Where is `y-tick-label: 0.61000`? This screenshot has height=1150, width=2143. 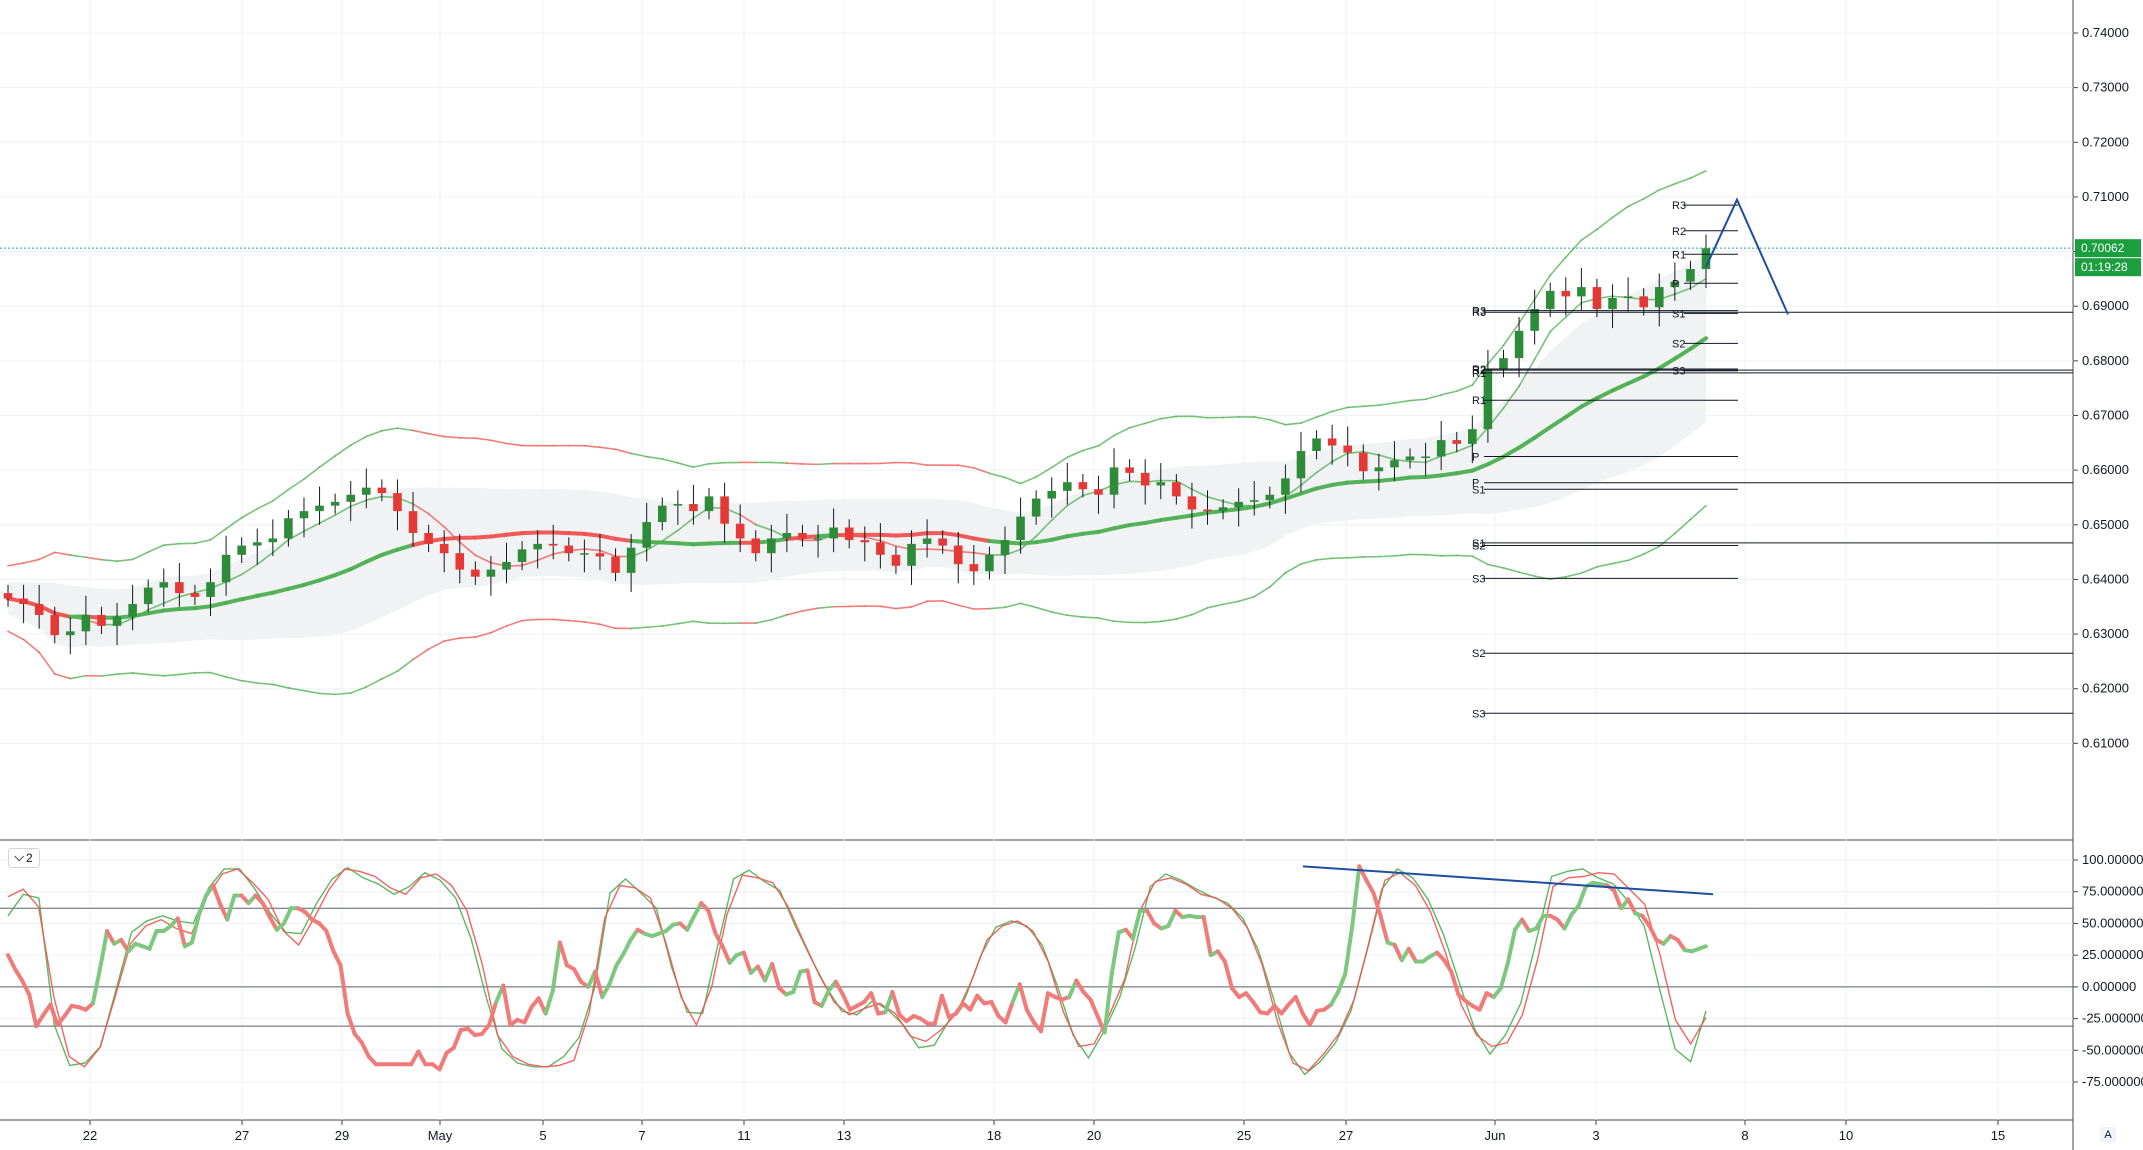 y-tick-label: 0.61000 is located at coordinates (2105, 742).